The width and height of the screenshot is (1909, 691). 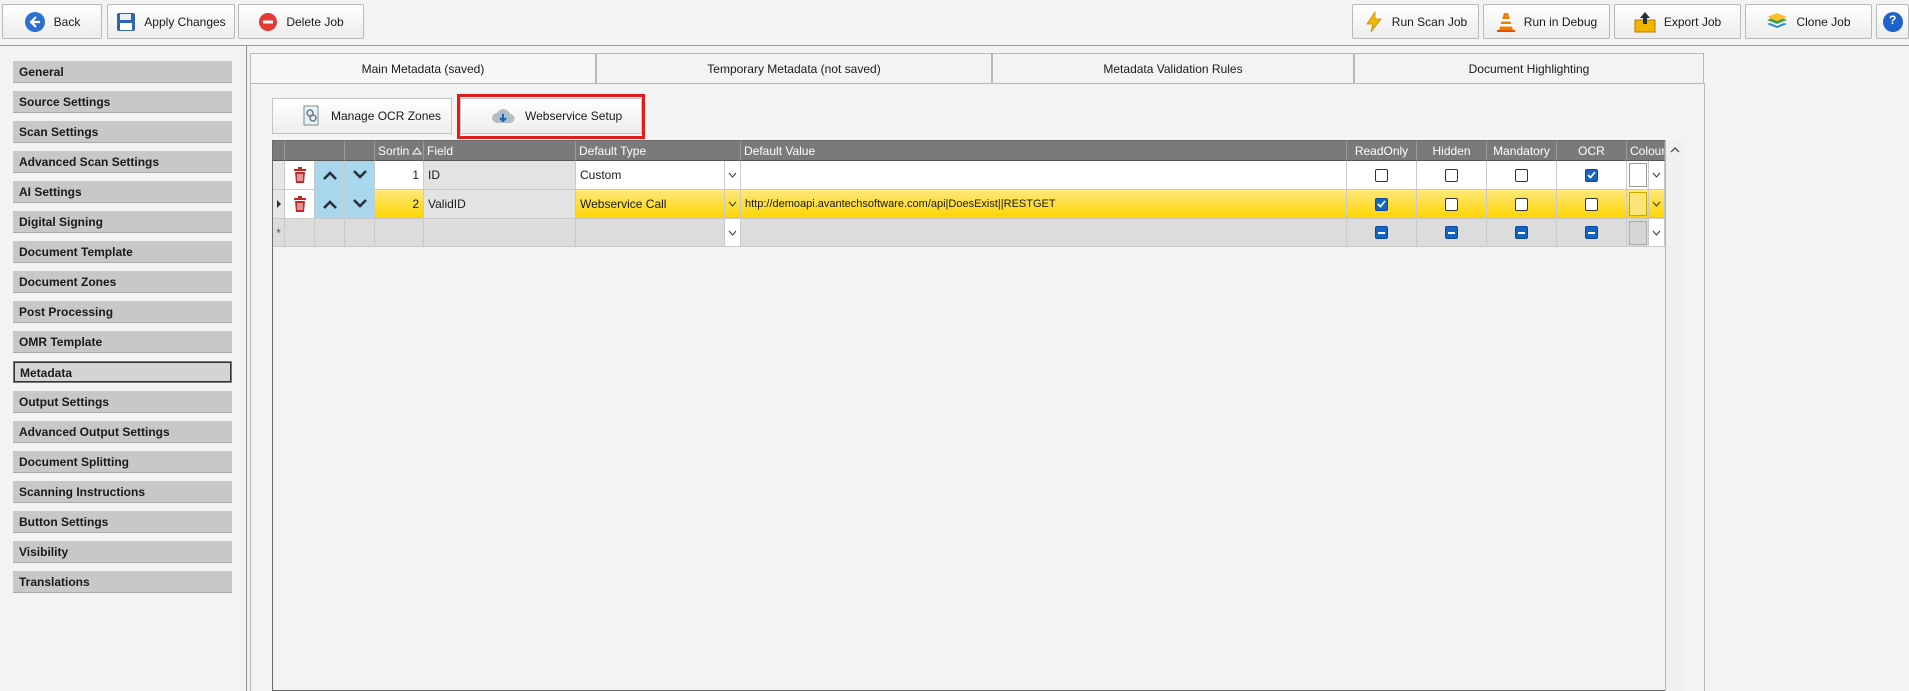 I want to click on sidebar-item-general: General, so click(x=122, y=72).